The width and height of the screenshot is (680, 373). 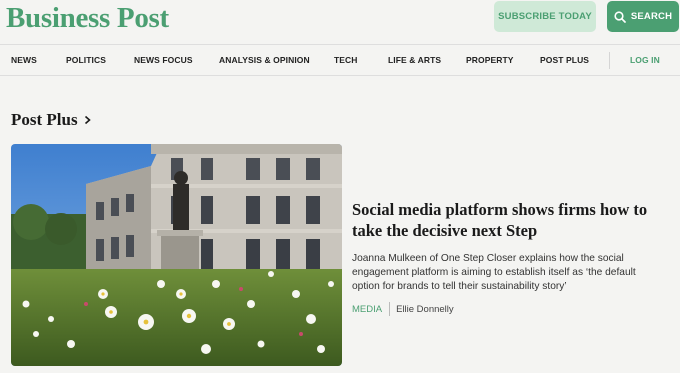 I want to click on nav-item-life-arts: LIFE & ARTS, so click(x=414, y=60).